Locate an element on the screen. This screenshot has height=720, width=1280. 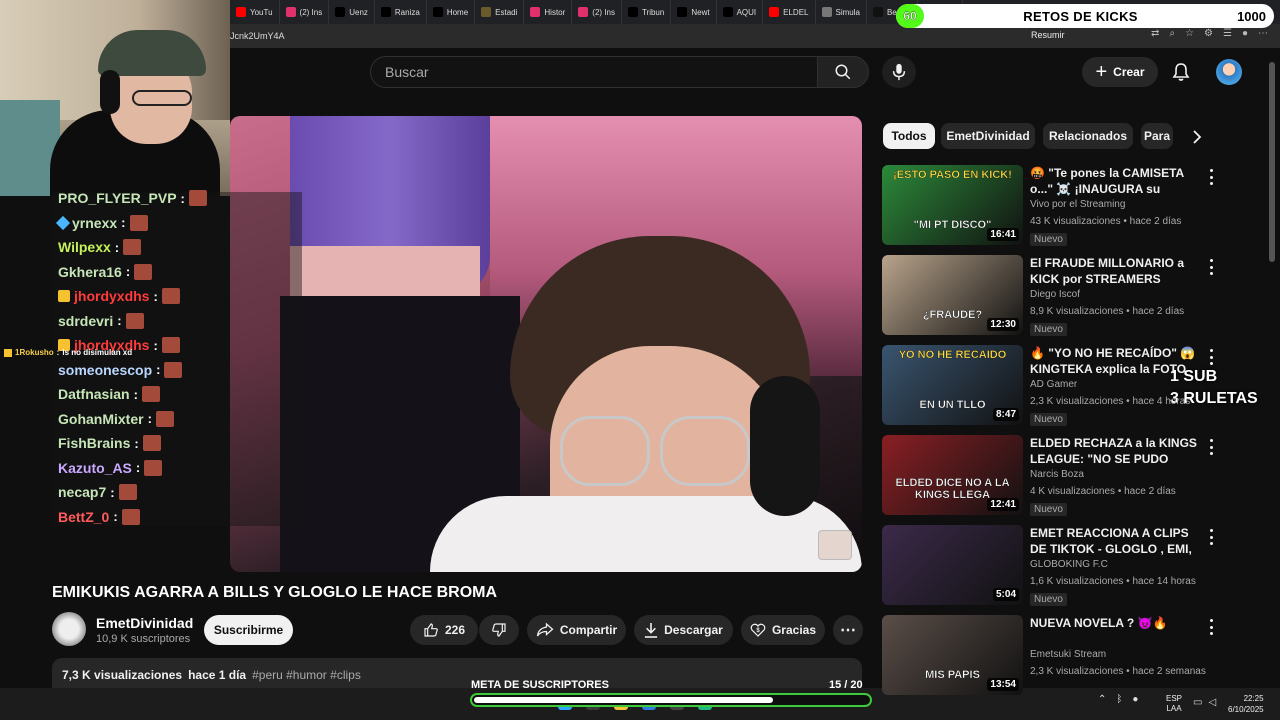
voice-search-button is located at coordinates (899, 72).